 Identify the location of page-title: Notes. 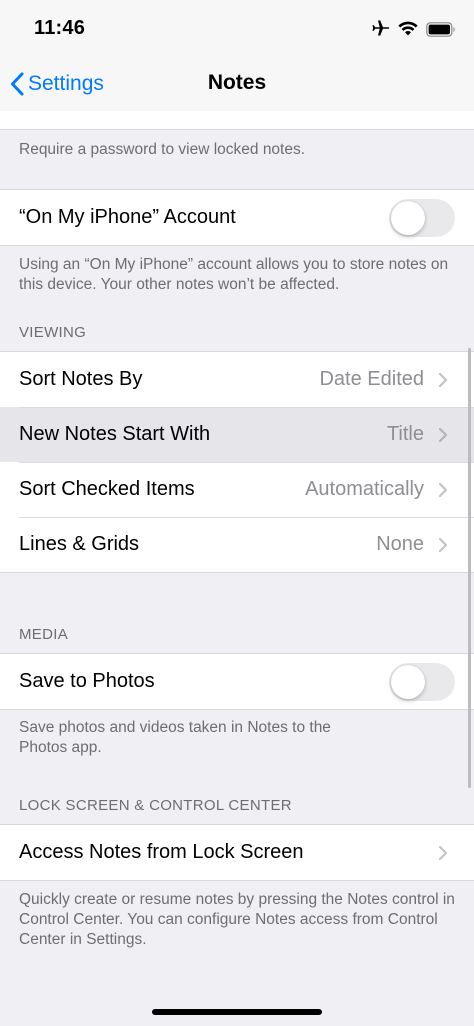
(237, 82).